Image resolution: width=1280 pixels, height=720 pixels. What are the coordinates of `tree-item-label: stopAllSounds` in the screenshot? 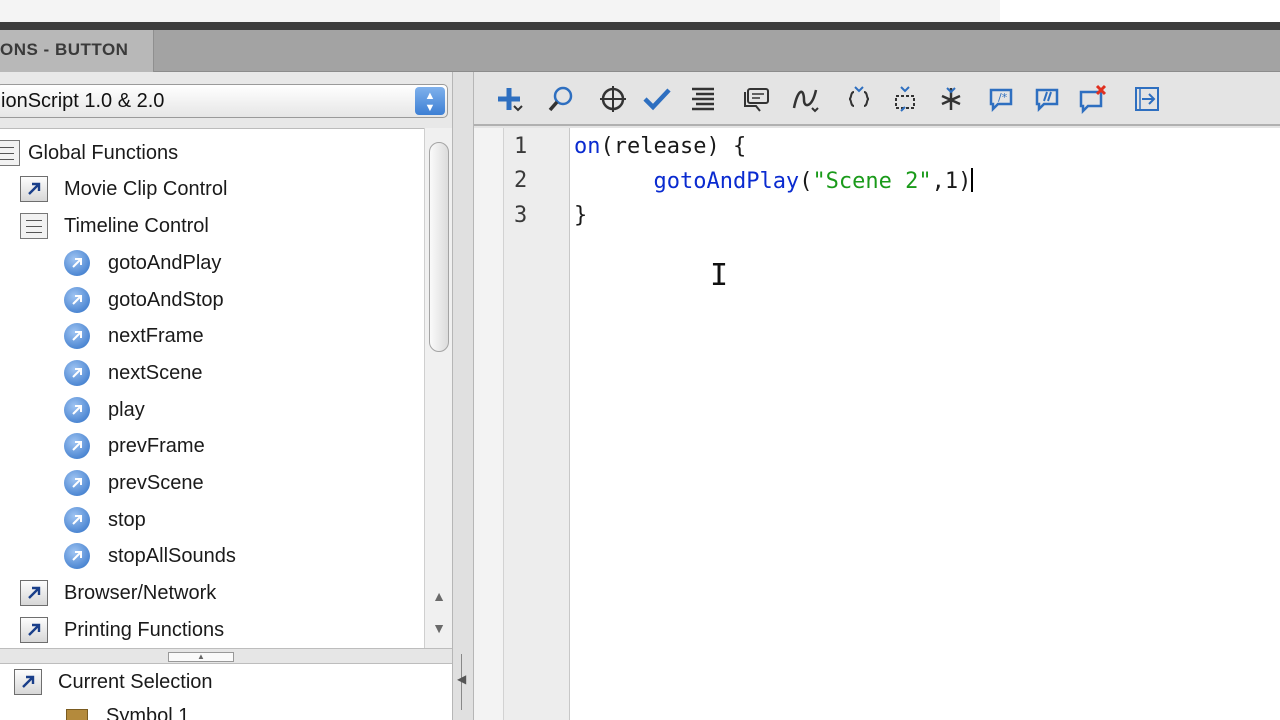 It's located at (172, 555).